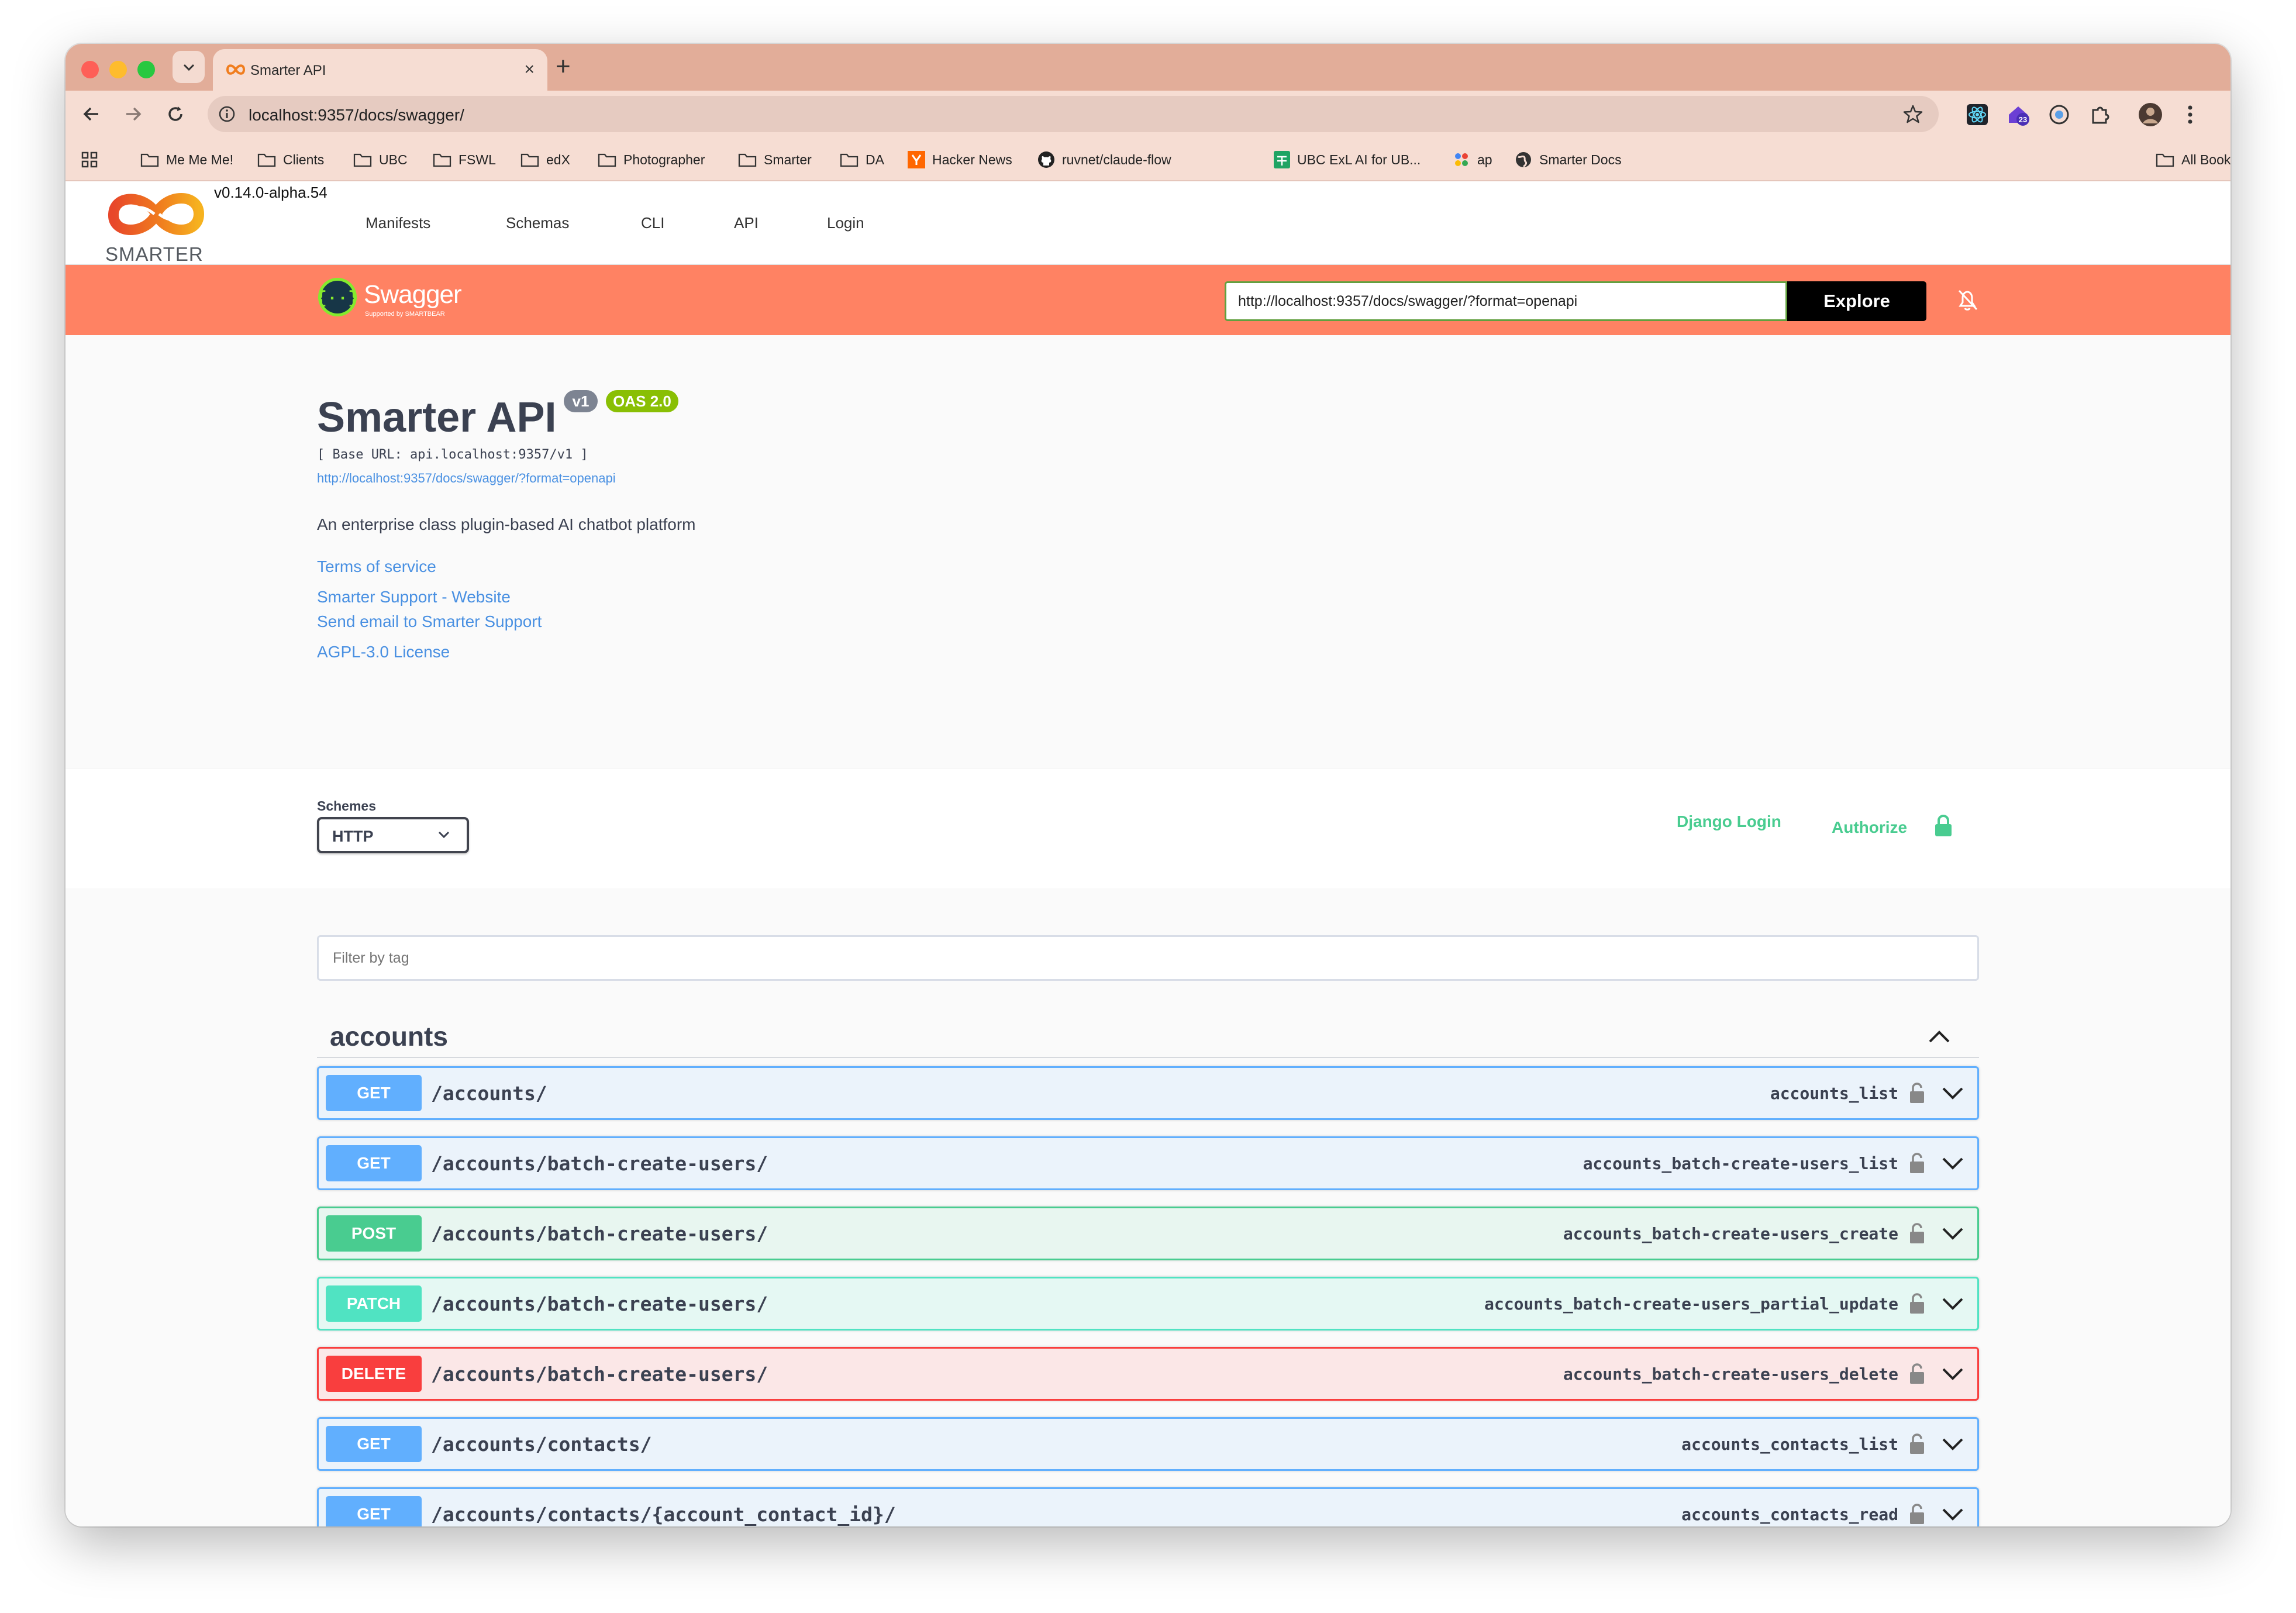  I want to click on filter-by-tag-input, so click(1148, 958).